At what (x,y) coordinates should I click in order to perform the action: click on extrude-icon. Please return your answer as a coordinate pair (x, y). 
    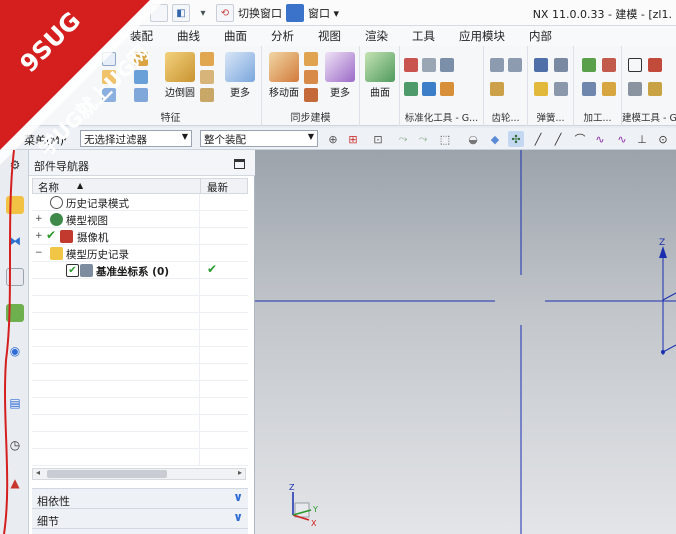
    Looking at the image, I should click on (109, 77).